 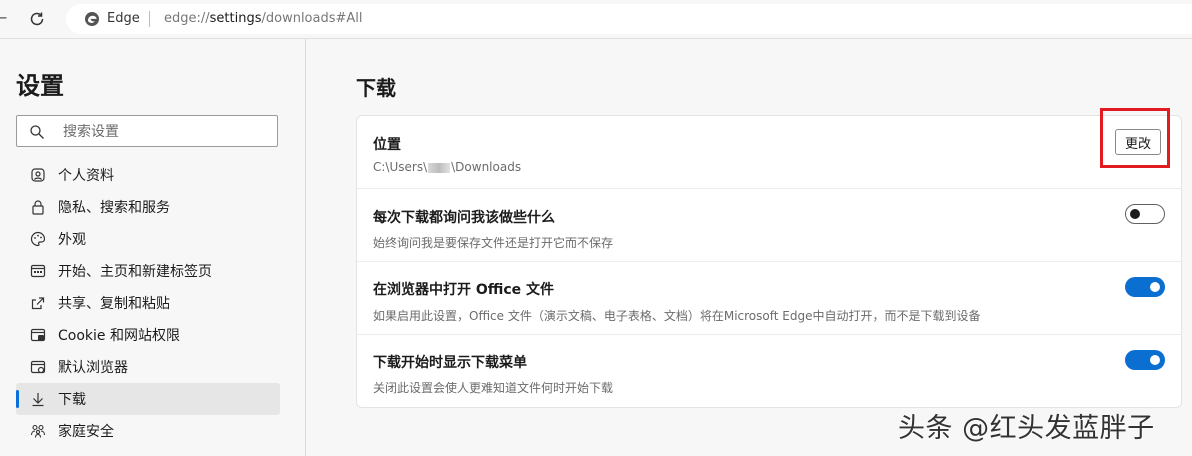 I want to click on search-box, so click(x=147, y=131).